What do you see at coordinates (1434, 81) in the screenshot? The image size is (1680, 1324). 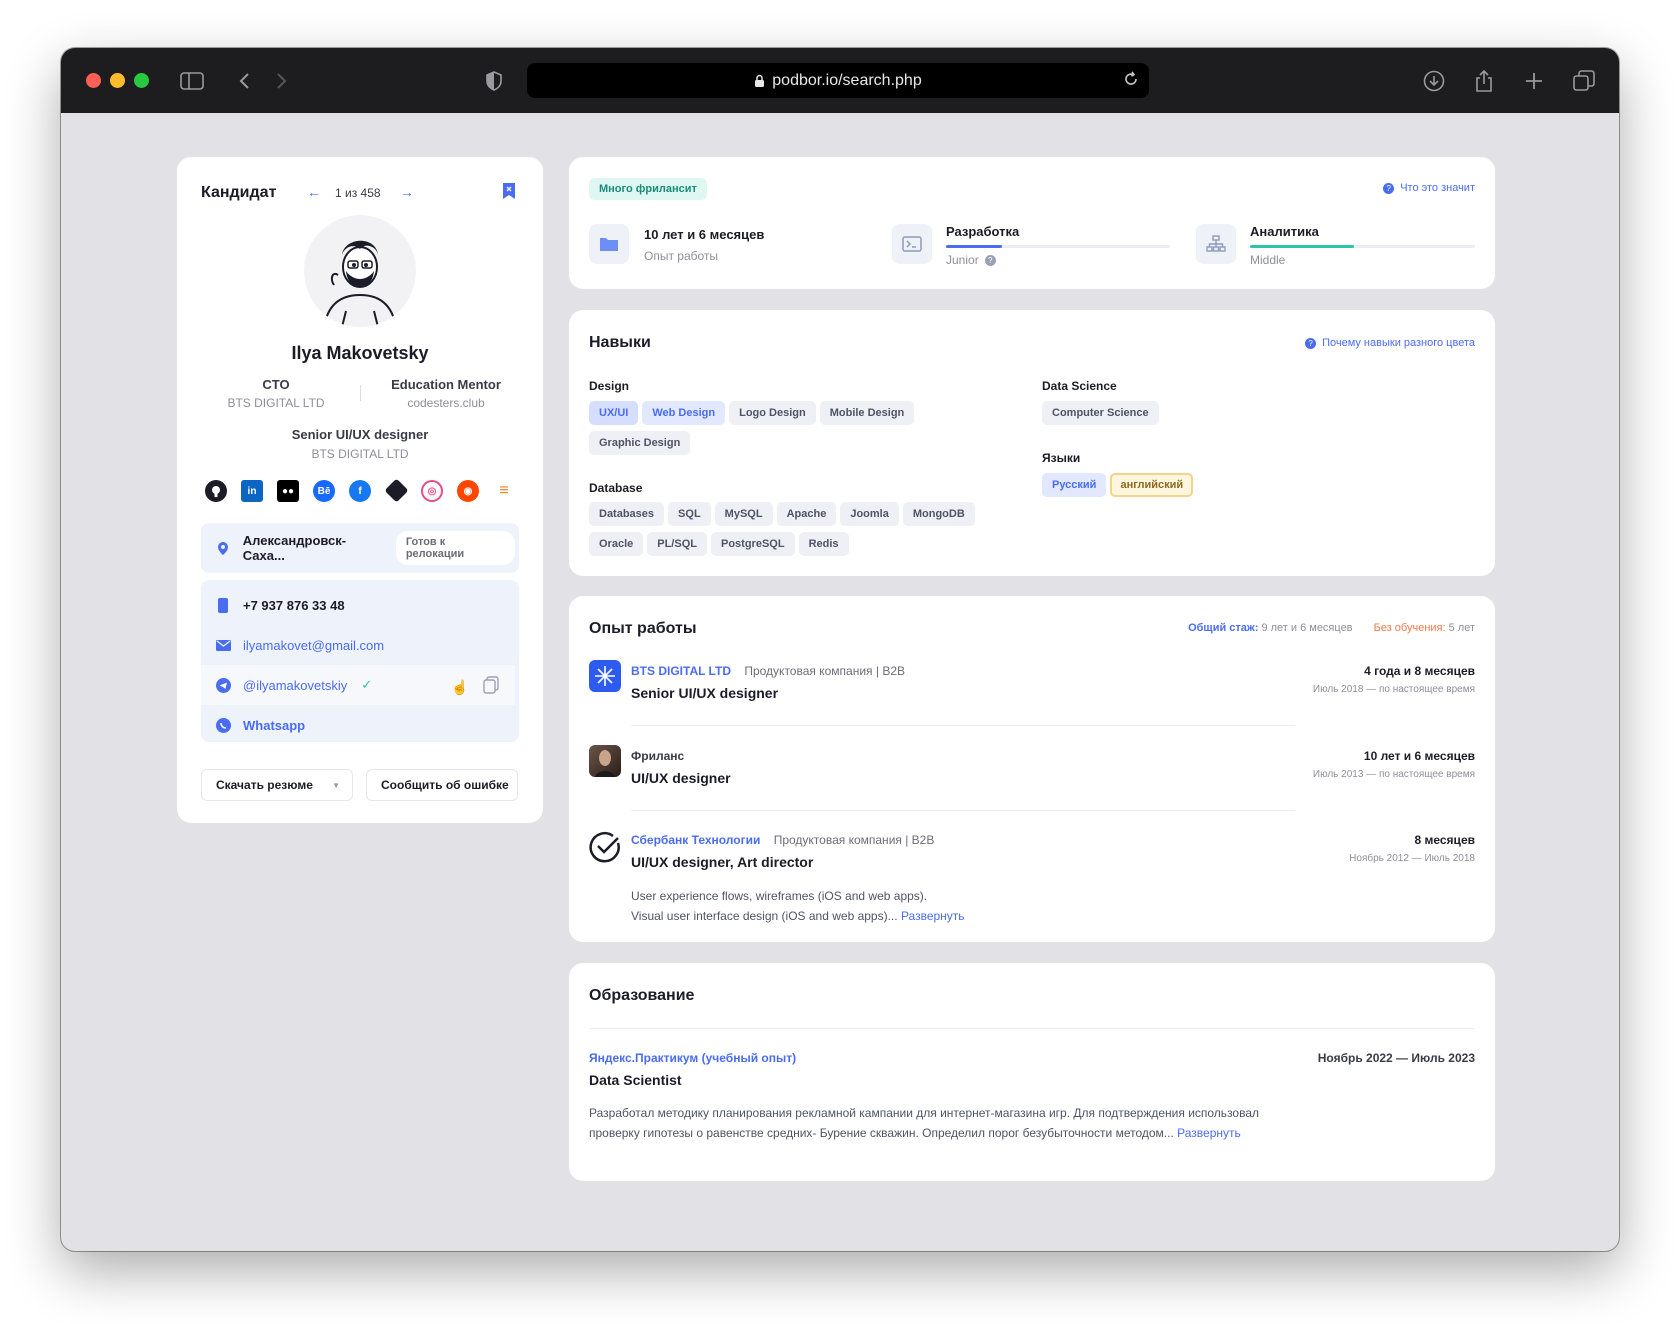 I see `download-icon` at bounding box center [1434, 81].